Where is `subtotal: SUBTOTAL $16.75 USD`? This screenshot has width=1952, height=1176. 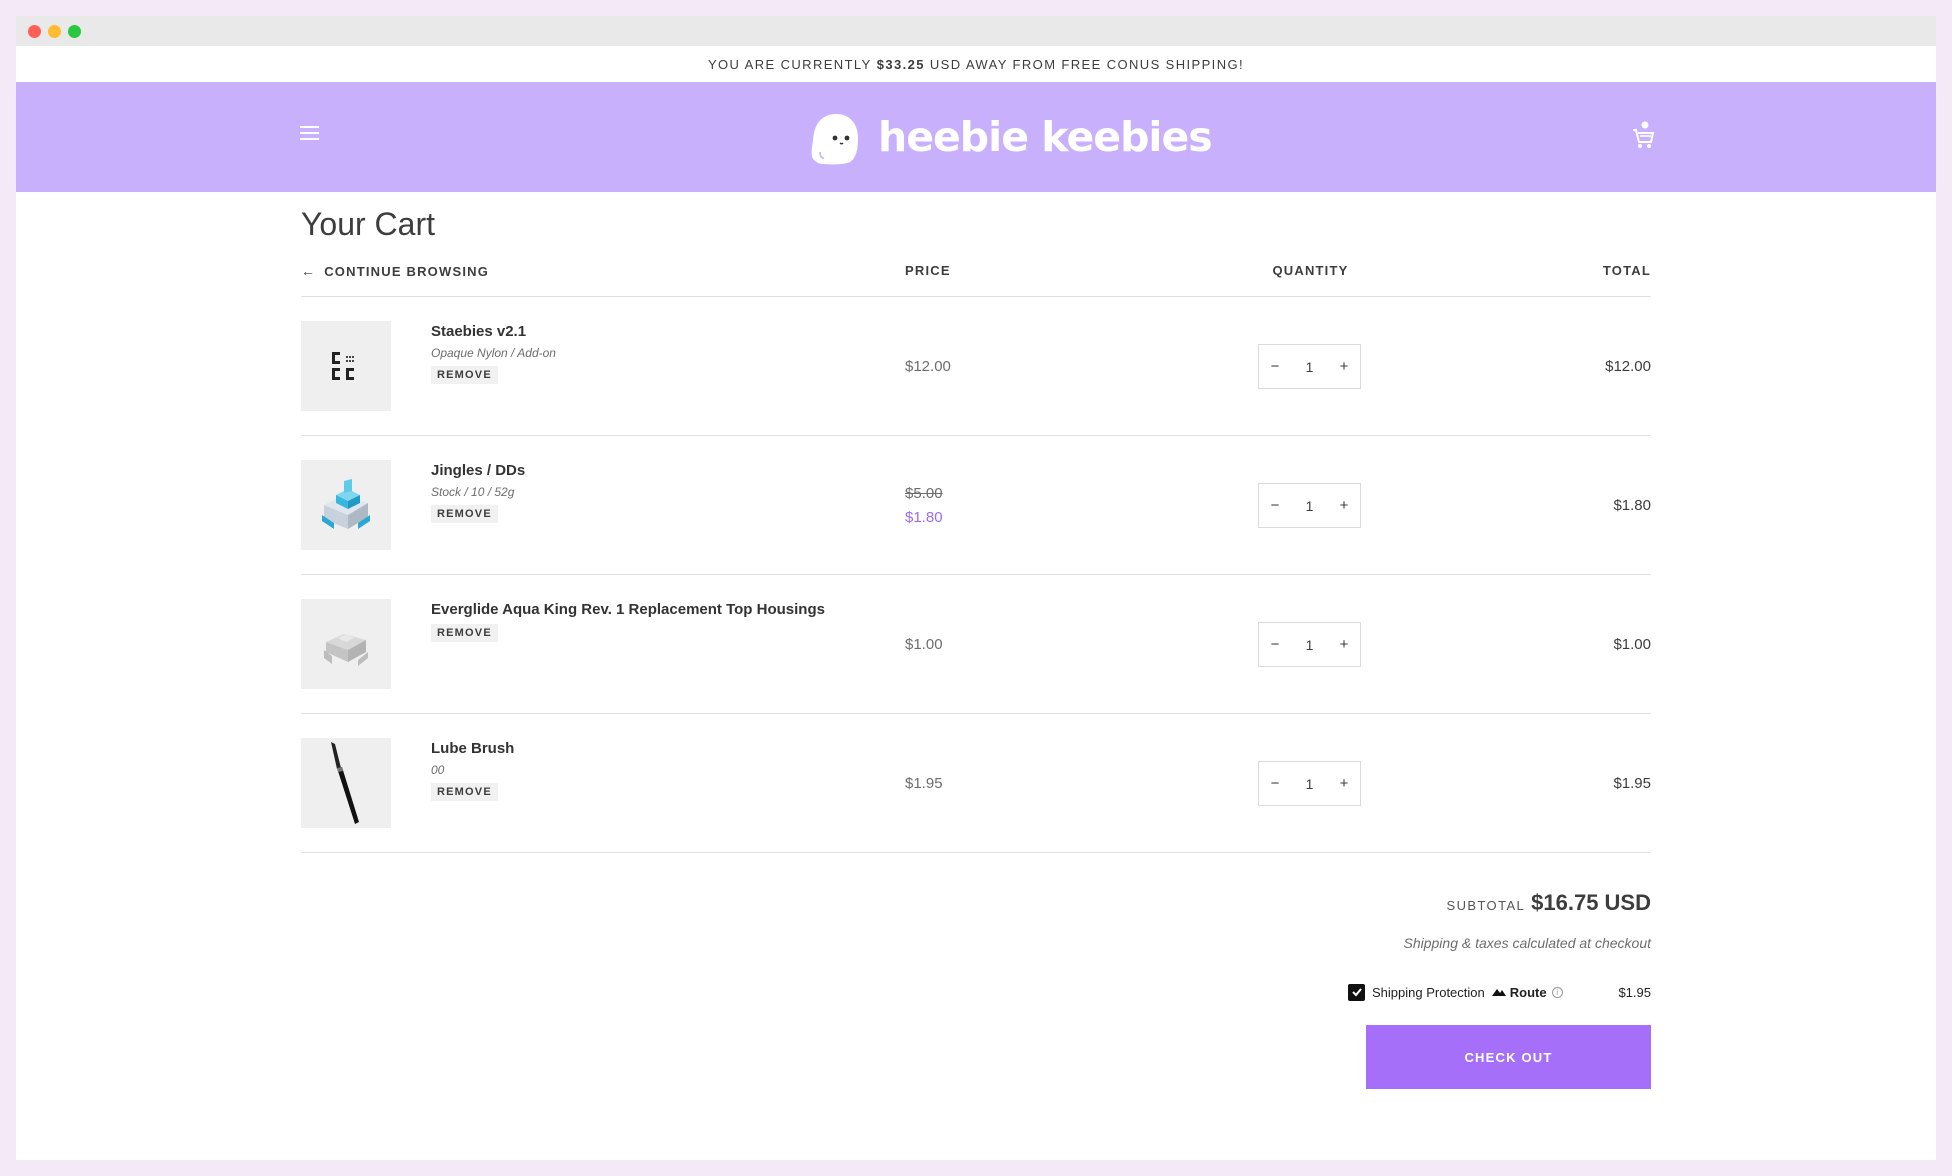 subtotal: SUBTOTAL $16.75 USD is located at coordinates (1549, 903).